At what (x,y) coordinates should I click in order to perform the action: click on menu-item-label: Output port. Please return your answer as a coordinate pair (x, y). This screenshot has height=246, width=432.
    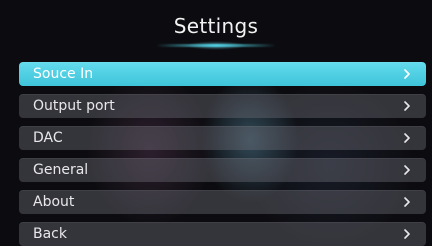
    Looking at the image, I should click on (74, 106).